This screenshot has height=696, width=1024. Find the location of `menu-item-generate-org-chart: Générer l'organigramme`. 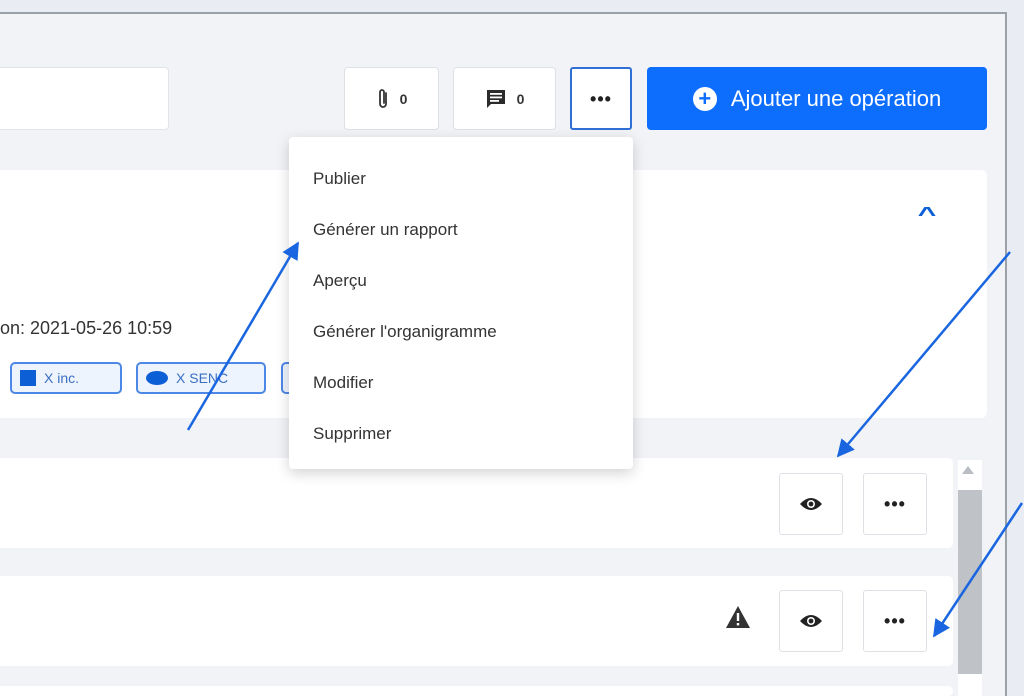

menu-item-generate-org-chart: Générer l'organigramme is located at coordinates (461, 331).